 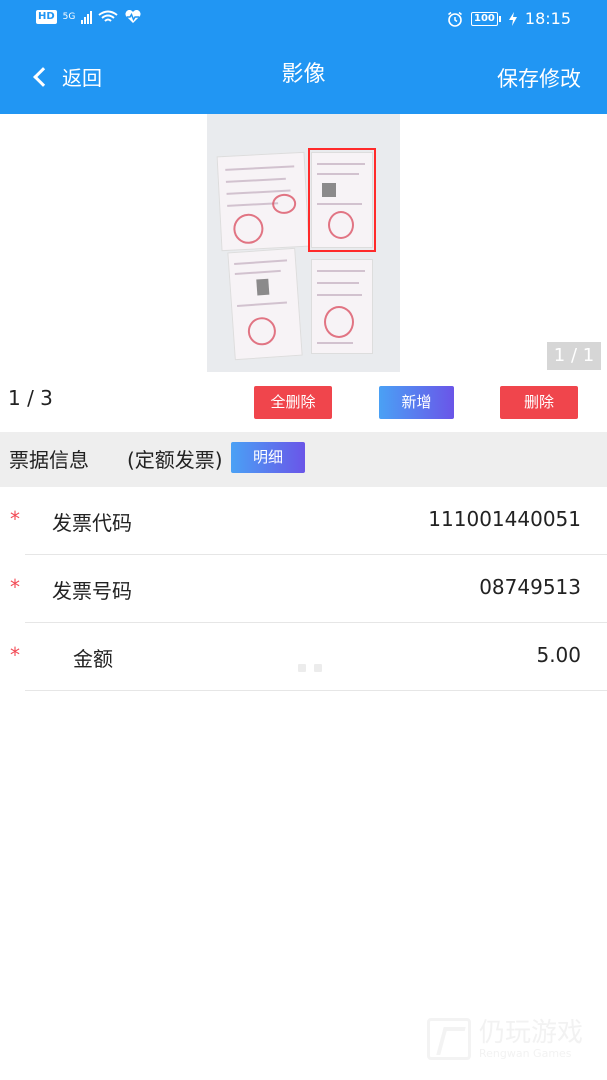 I want to click on watermark: 仍玩游戏 Rengwan Games, so click(x=504, y=1038).